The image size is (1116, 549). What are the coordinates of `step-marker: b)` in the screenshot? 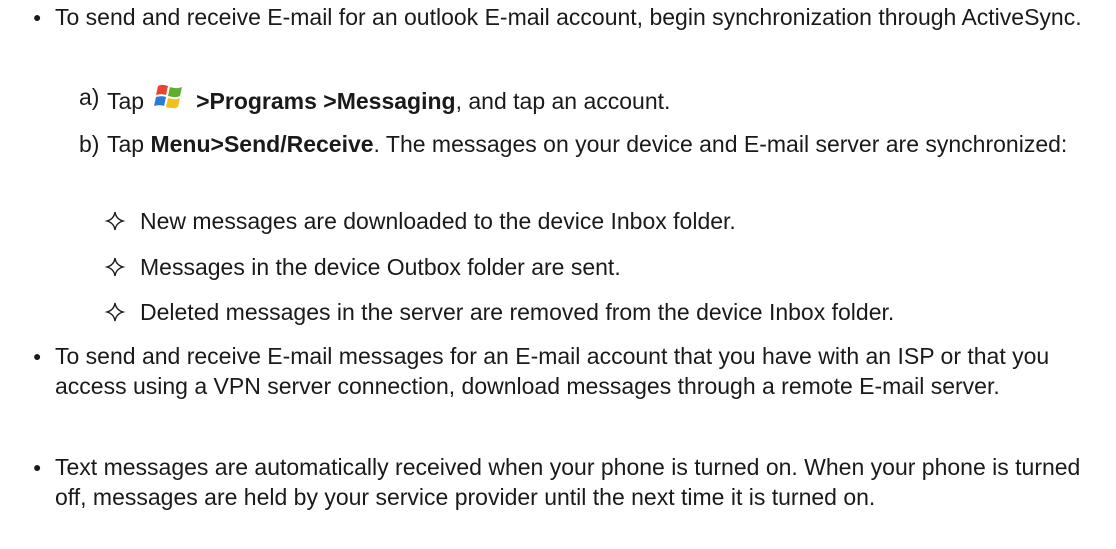 It's located at (89, 144).